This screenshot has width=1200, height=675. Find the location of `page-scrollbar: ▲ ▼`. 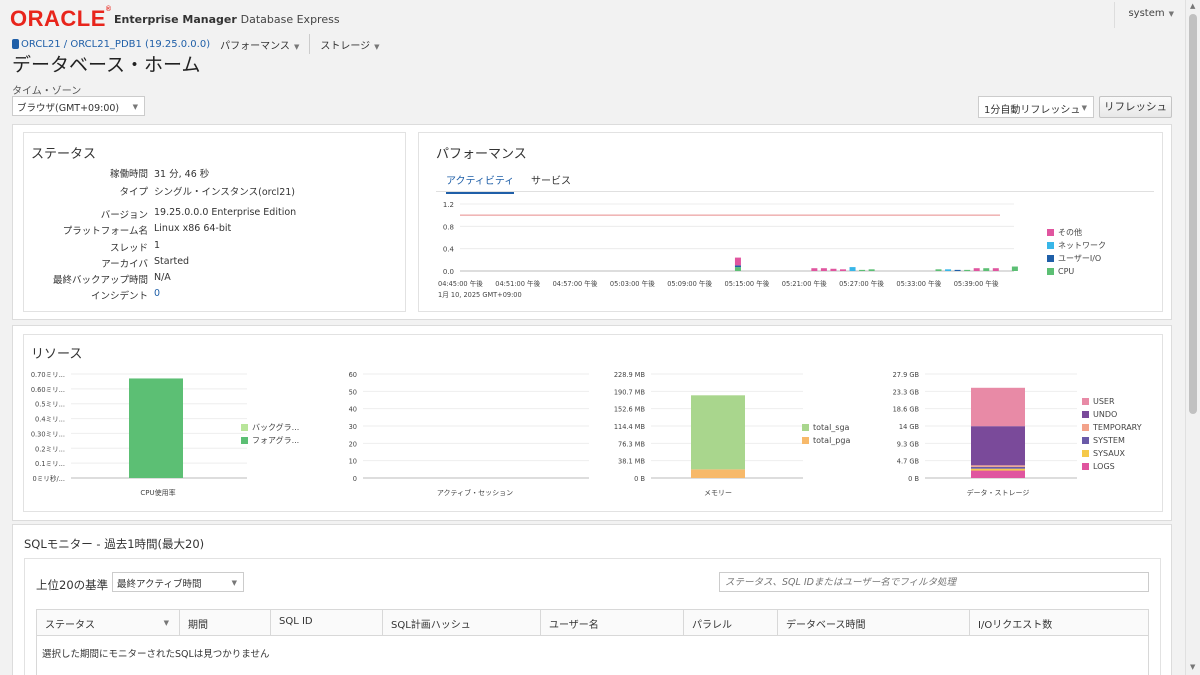

page-scrollbar: ▲ ▼ is located at coordinates (1192, 337).